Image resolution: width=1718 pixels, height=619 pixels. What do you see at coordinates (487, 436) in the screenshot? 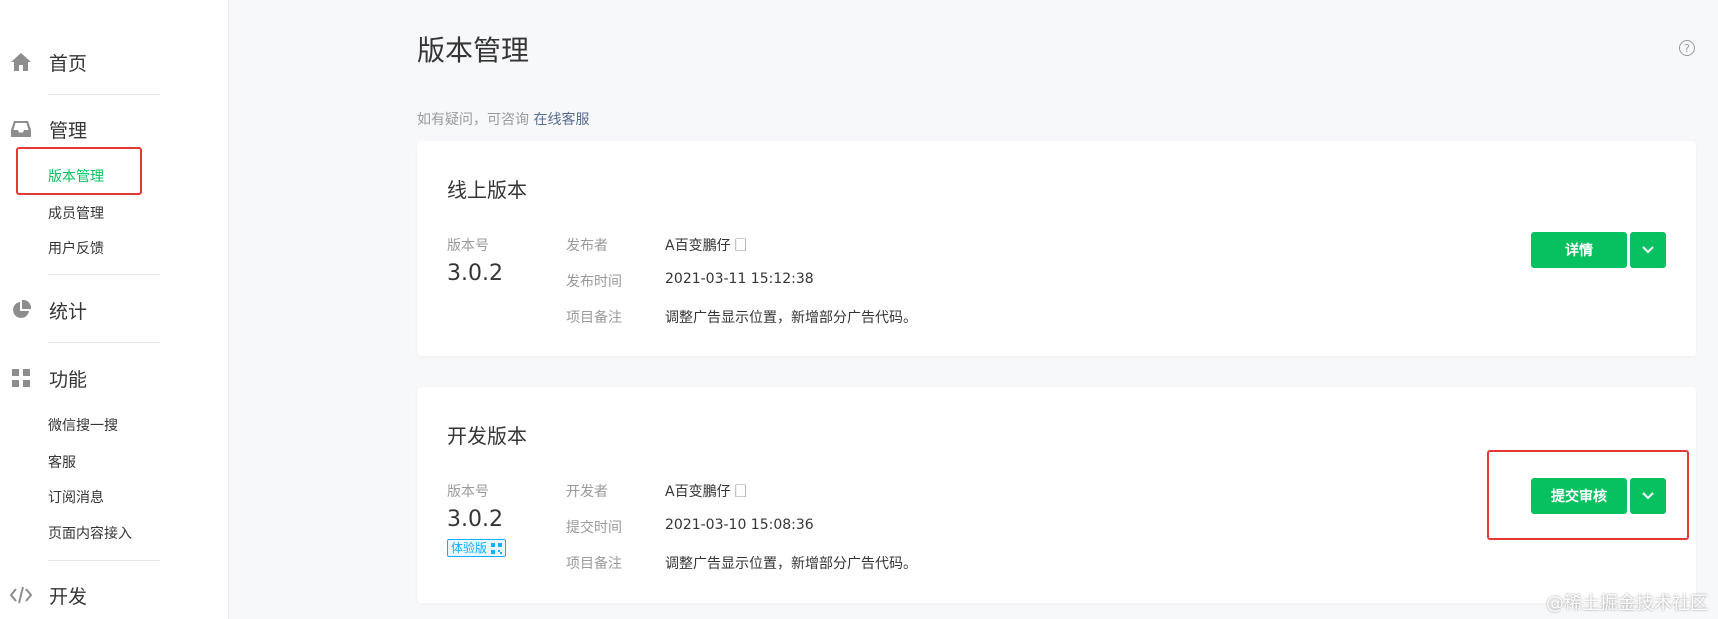
I see `card-title: 开发版本` at bounding box center [487, 436].